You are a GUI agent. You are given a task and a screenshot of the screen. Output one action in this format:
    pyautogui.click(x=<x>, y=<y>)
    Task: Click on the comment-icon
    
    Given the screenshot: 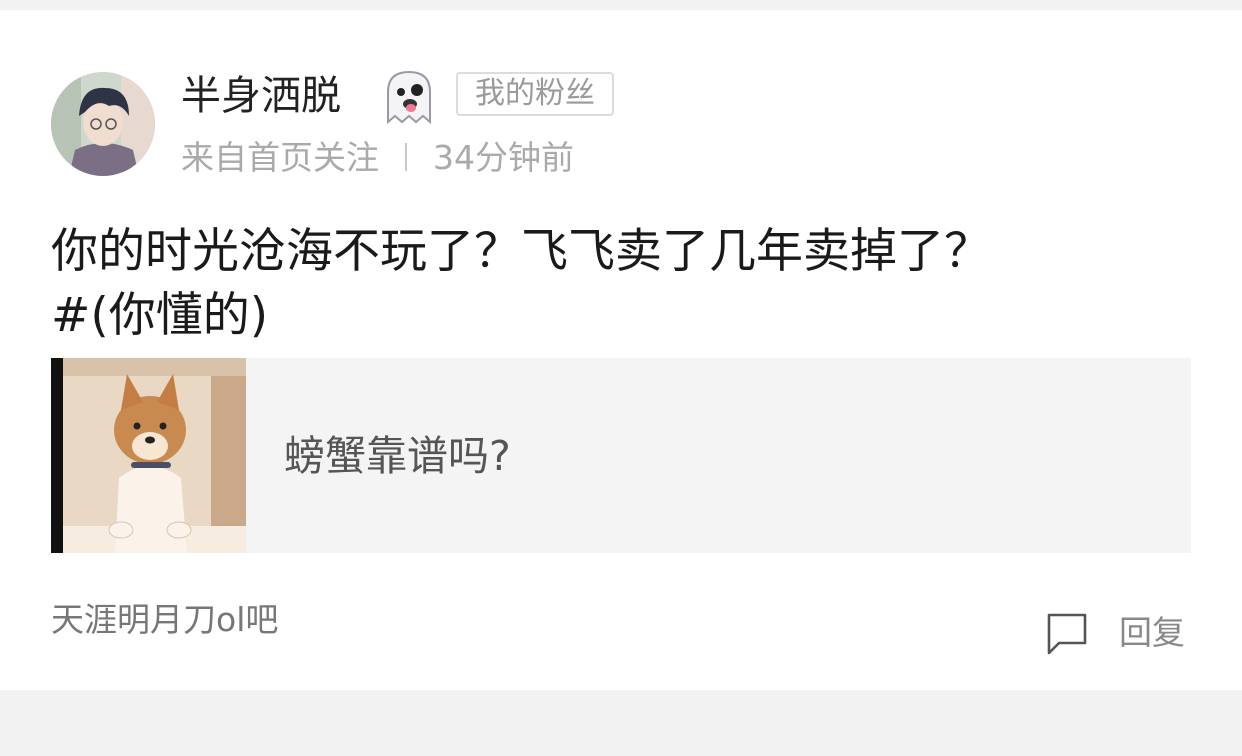 What is the action you would take?
    pyautogui.click(x=1067, y=634)
    